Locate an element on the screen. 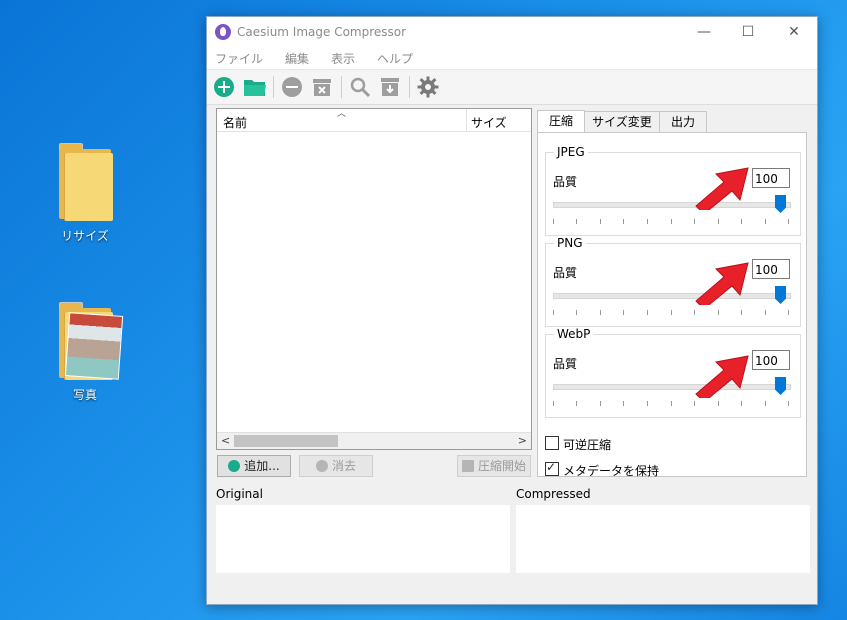 This screenshot has width=847, height=620. tab-compression: 圧縮 is located at coordinates (561, 121).